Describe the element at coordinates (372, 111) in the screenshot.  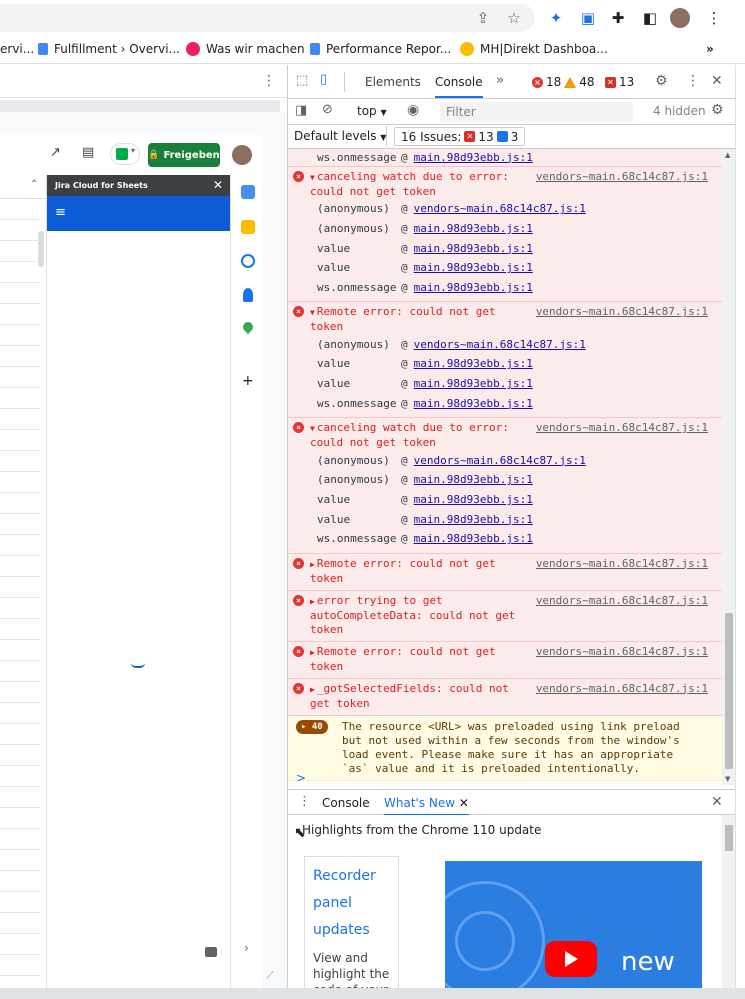
I see `context-selector: top ▼` at that location.